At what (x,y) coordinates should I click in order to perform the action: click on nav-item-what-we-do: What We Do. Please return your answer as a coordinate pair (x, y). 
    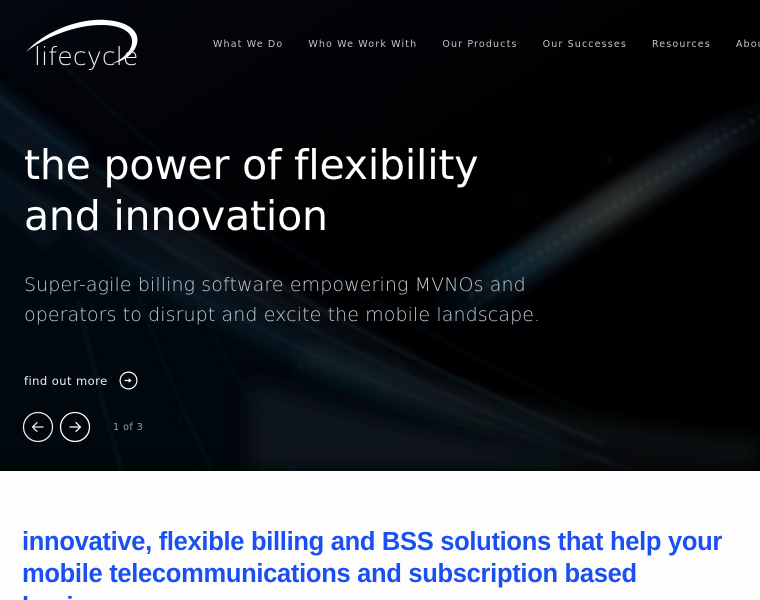
    Looking at the image, I should click on (248, 44).